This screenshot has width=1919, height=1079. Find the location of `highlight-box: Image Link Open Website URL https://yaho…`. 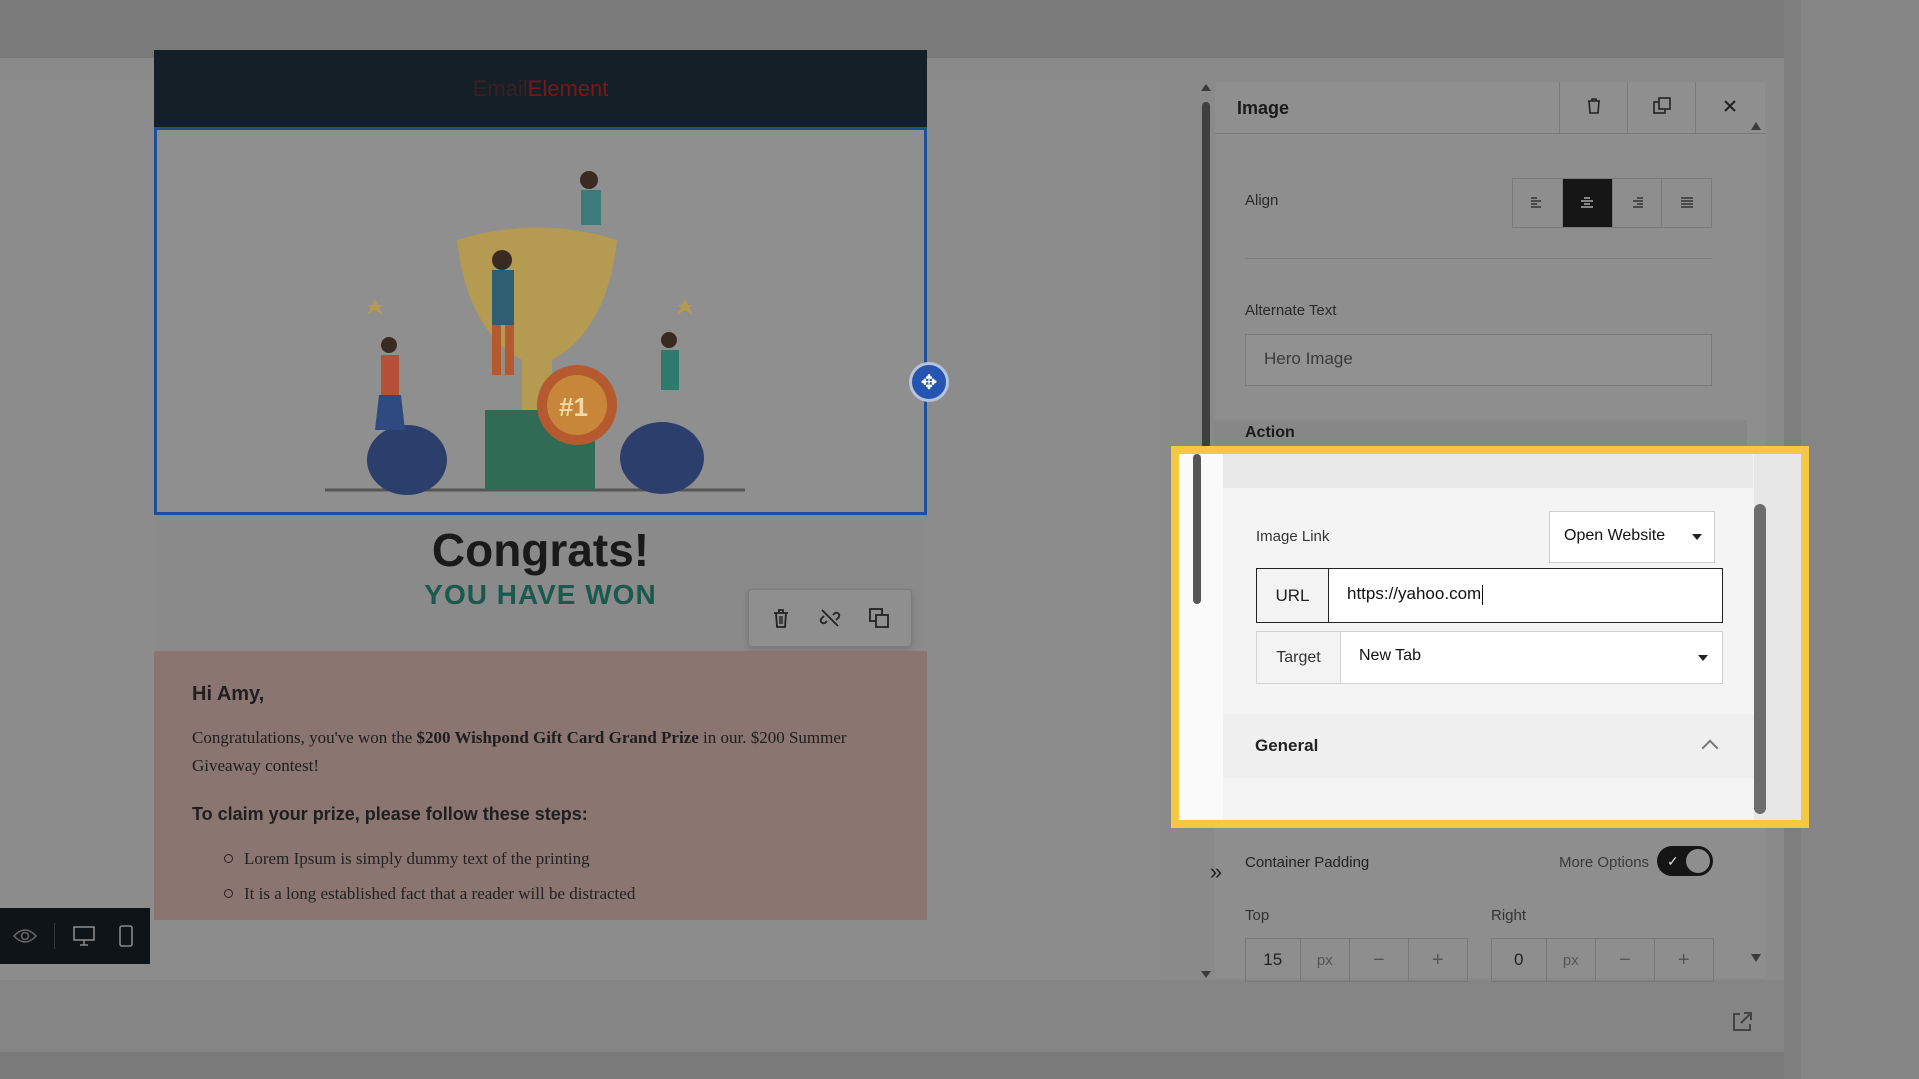

highlight-box: Image Link Open Website URL https://yaho… is located at coordinates (1490, 637).